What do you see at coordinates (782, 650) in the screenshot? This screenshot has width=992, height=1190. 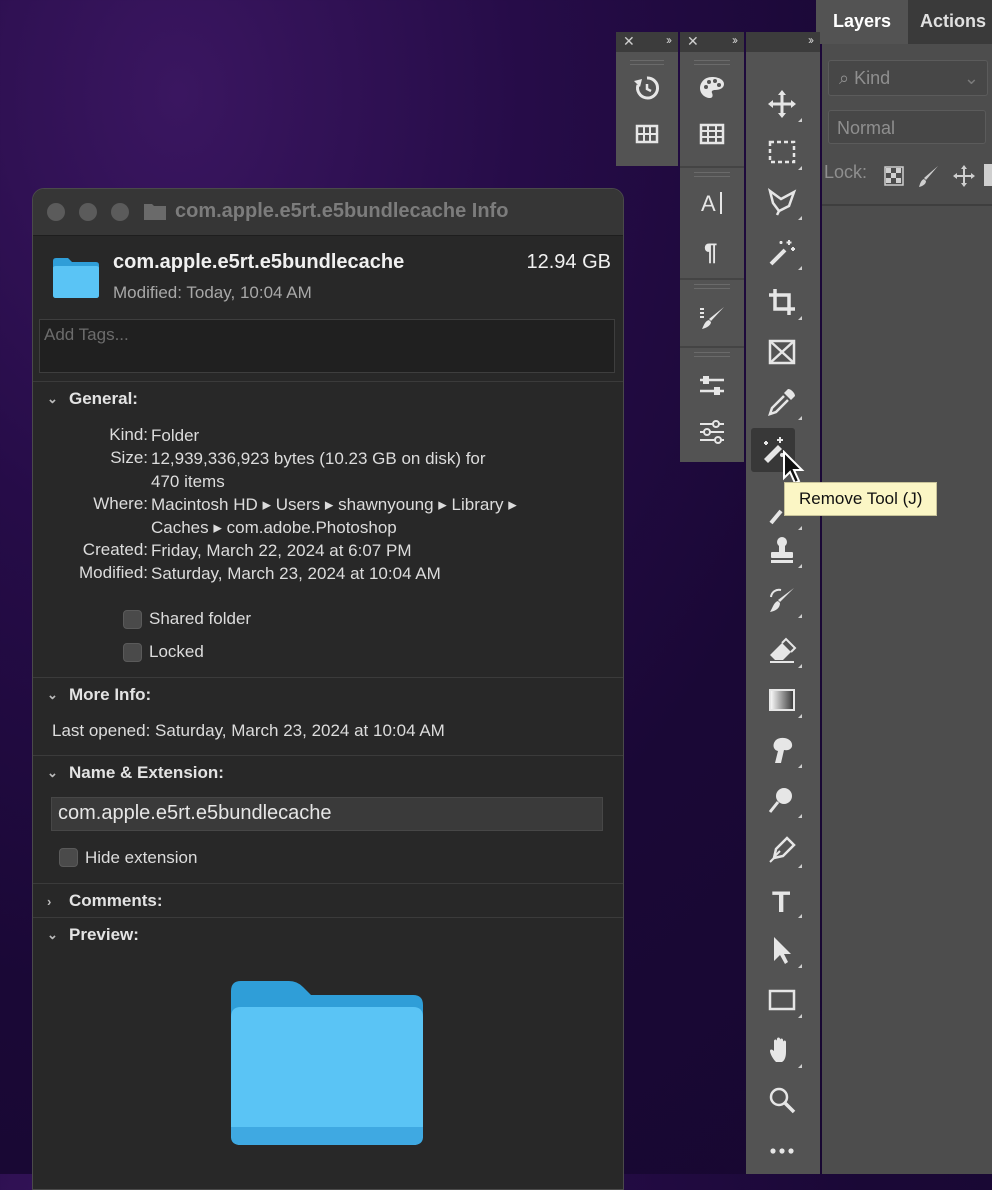 I see `eraser-tool` at bounding box center [782, 650].